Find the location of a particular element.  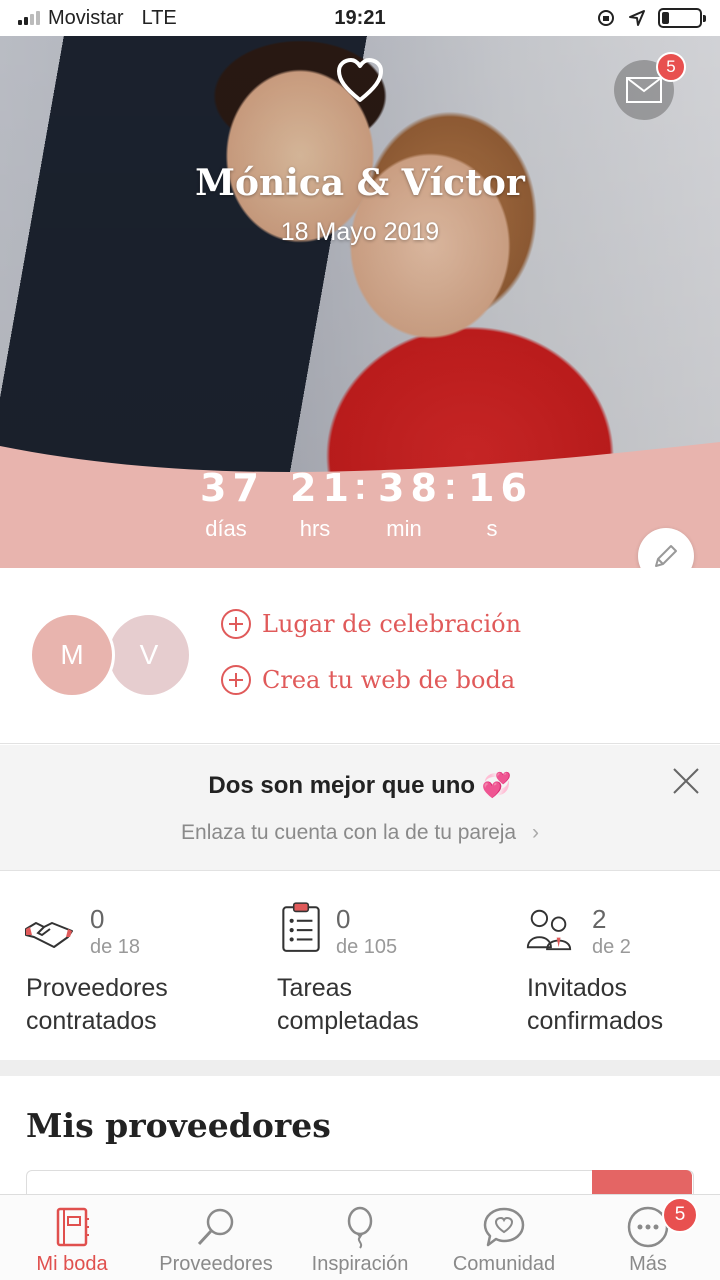

battery-level is located at coordinates (666, 18).